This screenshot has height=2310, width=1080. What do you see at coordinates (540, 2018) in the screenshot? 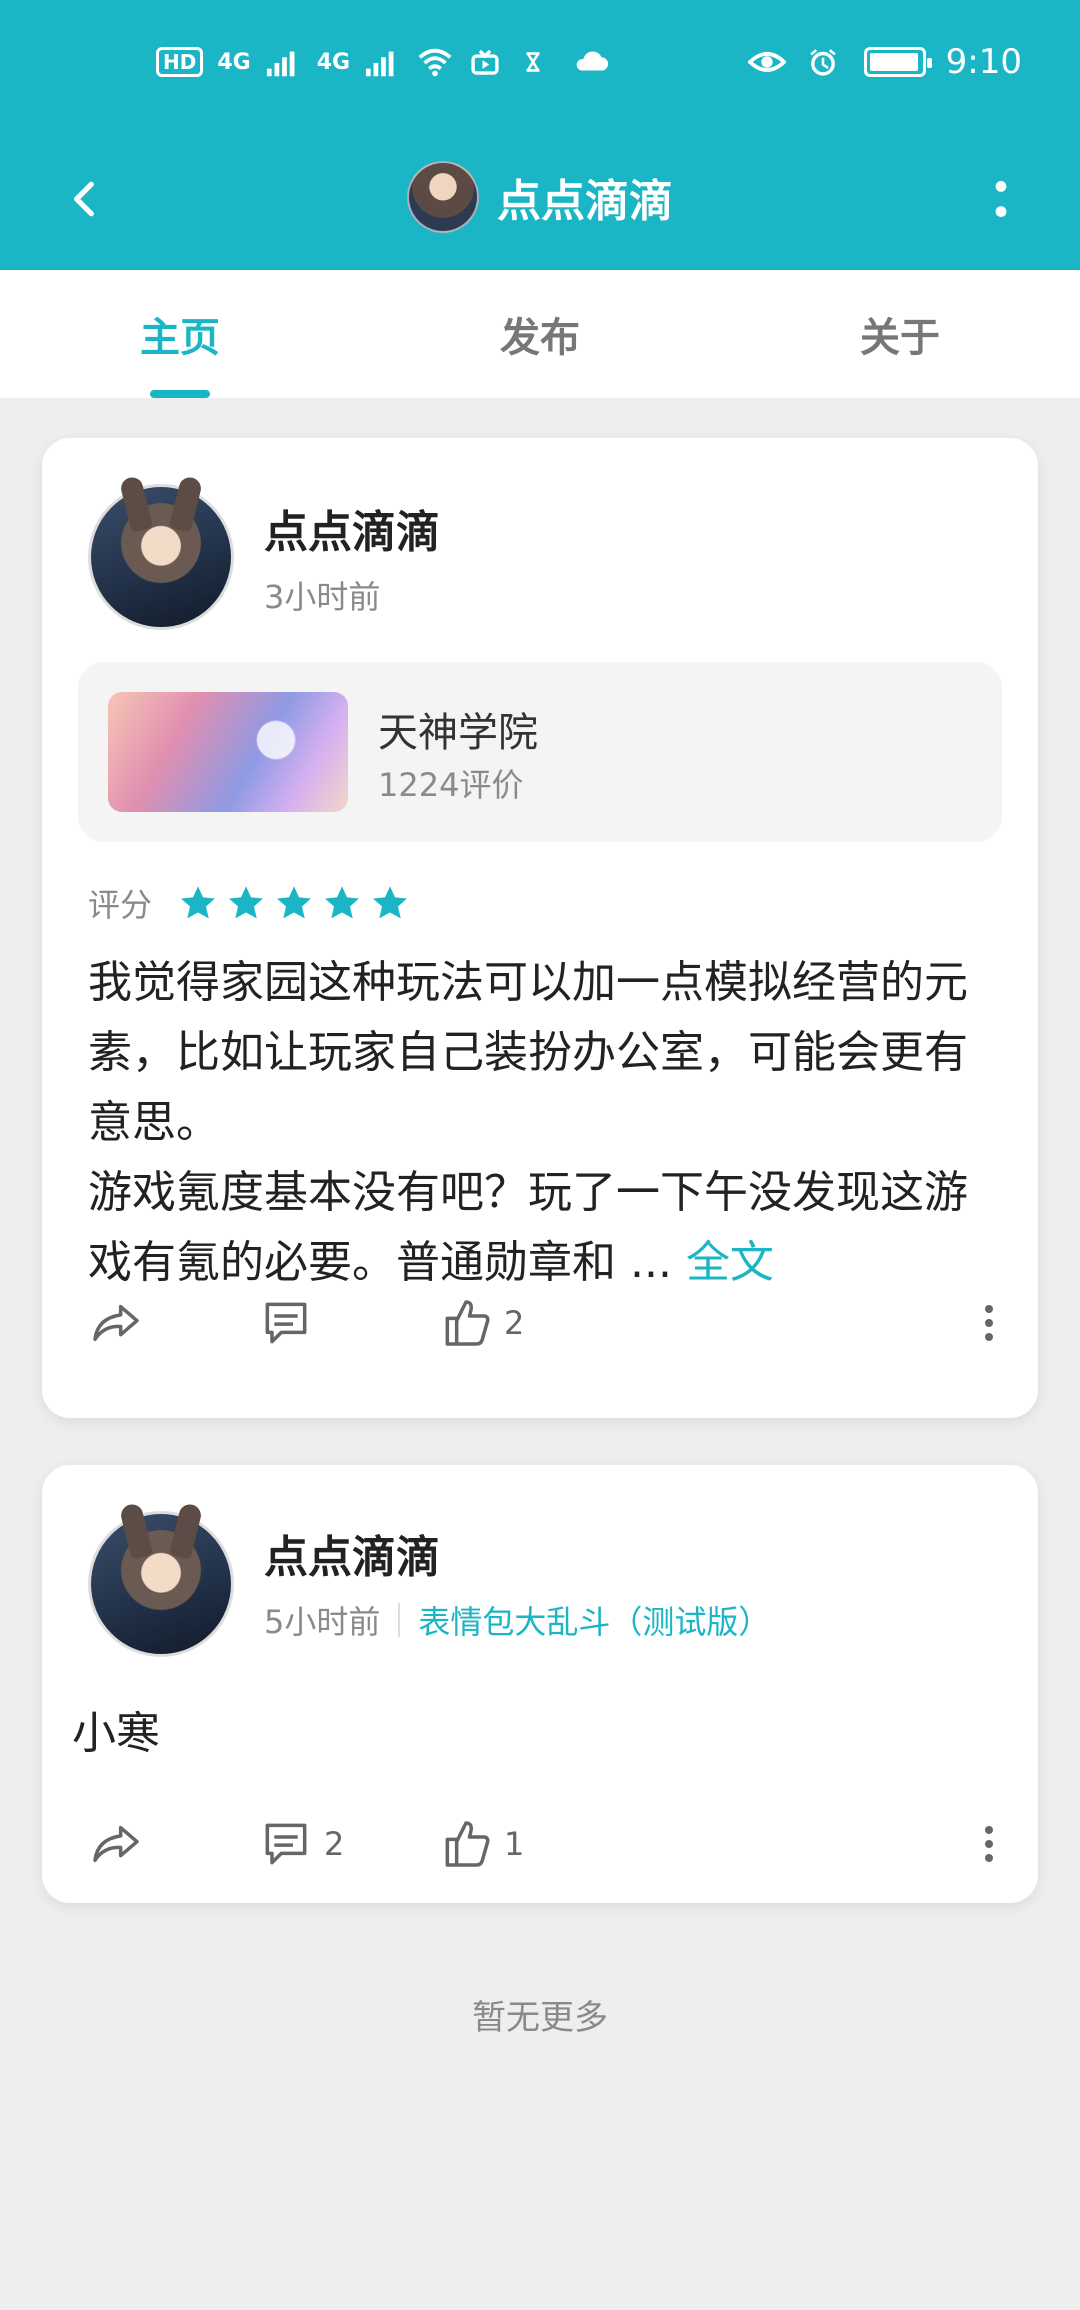
I see `no-more-text: 暂无更多` at bounding box center [540, 2018].